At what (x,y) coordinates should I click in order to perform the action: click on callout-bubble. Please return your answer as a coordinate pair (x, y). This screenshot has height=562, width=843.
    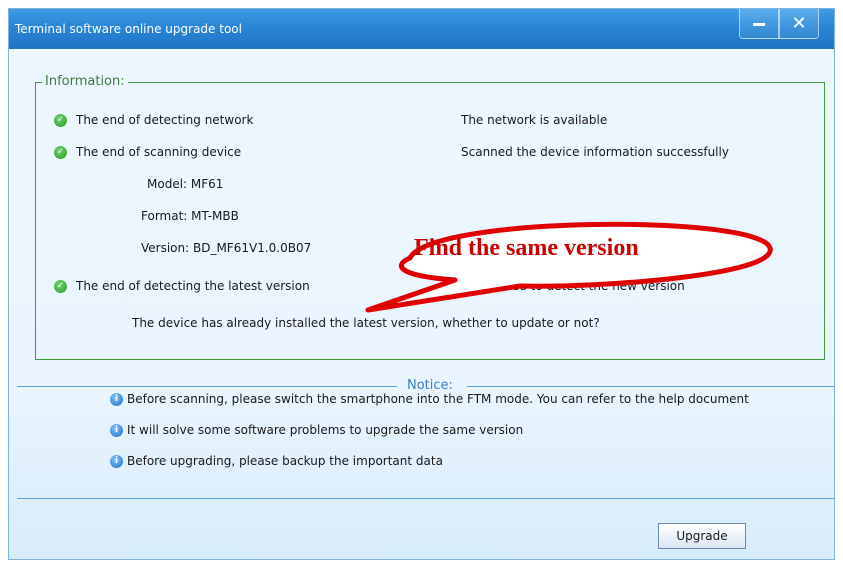
    Looking at the image, I should click on (569, 267).